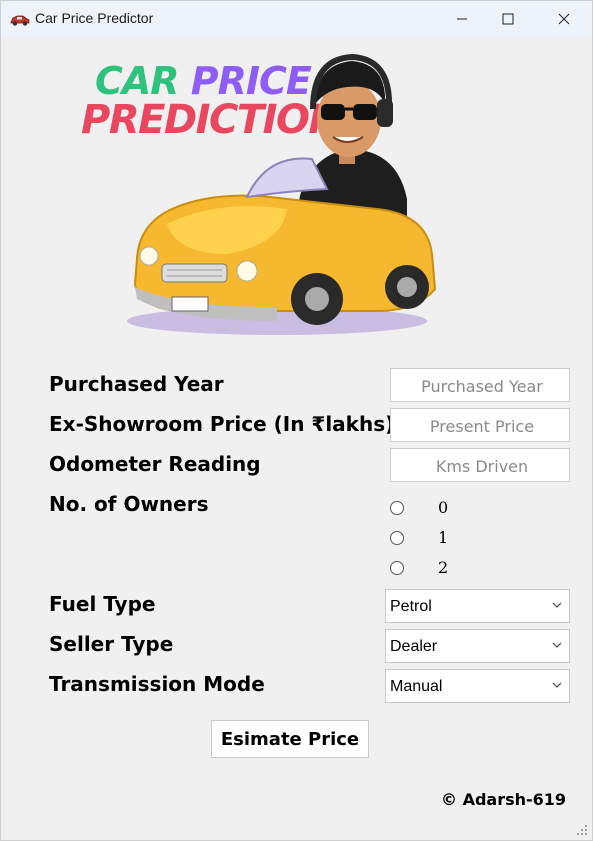  Describe the element at coordinates (157, 684) in the screenshot. I see `transmission-label: Transmission Mode` at that location.